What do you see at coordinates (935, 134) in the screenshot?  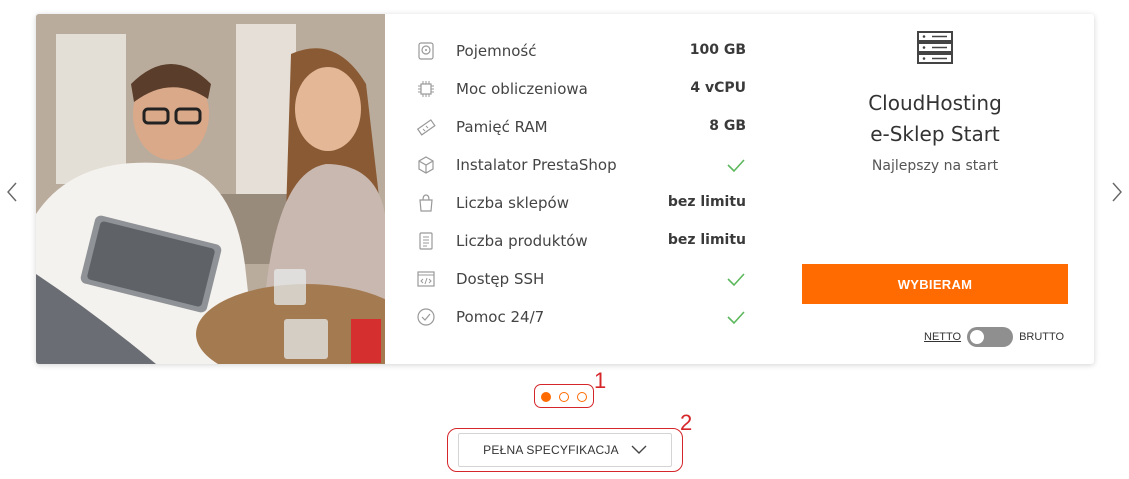 I see `plan-title-line2: e-Sklep Start` at bounding box center [935, 134].